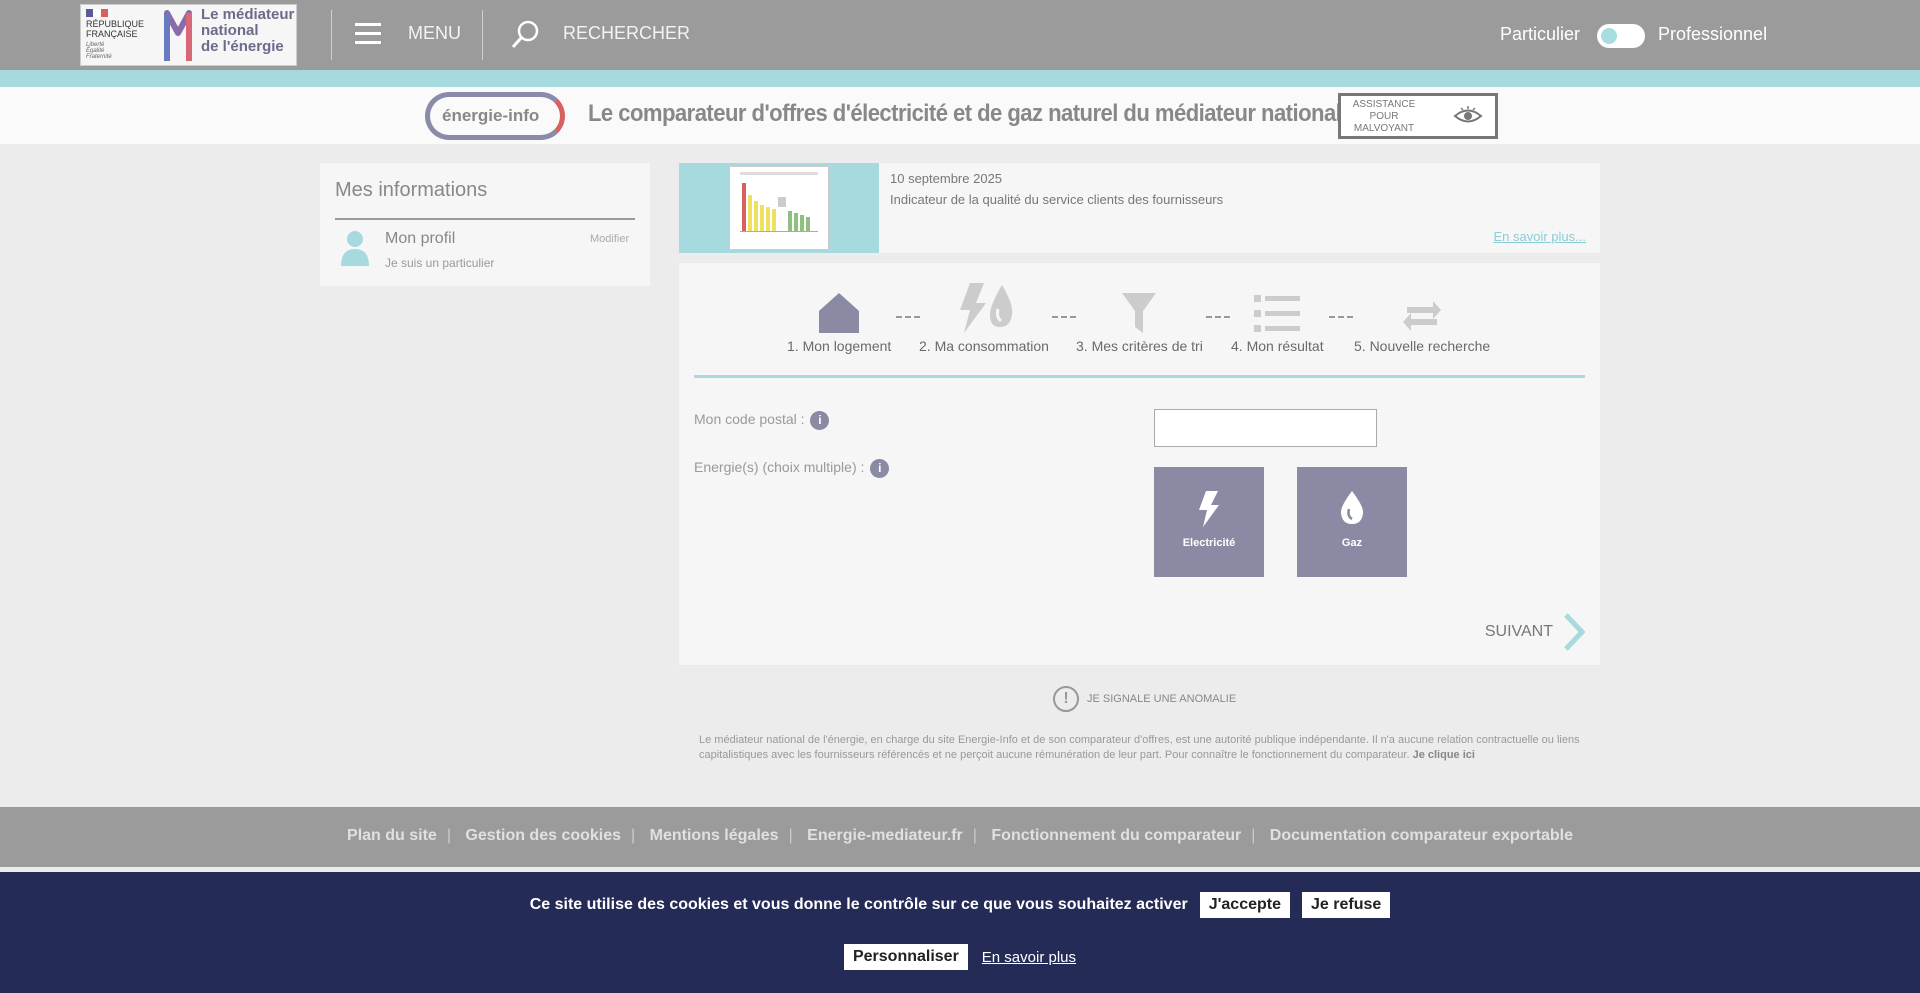 The image size is (1920, 993). I want to click on professionnel-label: Professionnel, so click(1712, 34).